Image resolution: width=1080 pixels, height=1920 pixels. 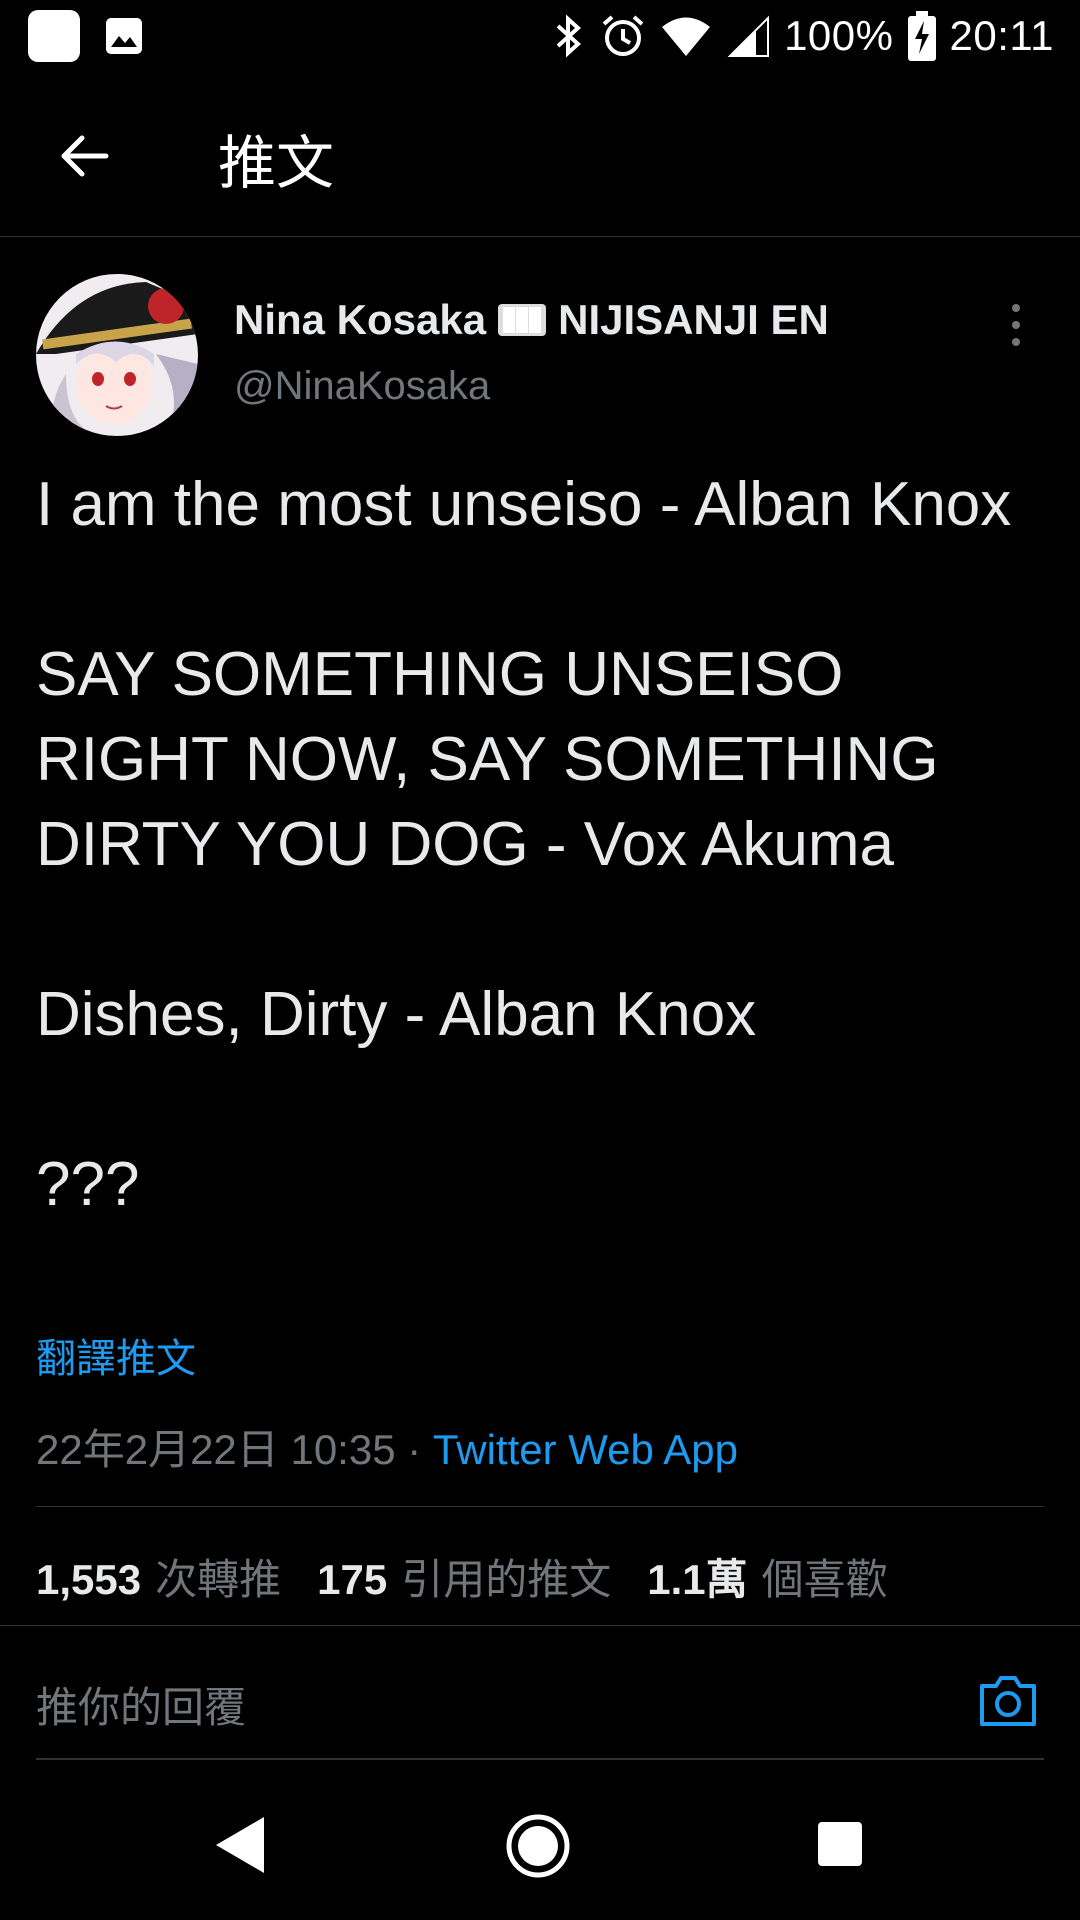 I want to click on quotes-label: 引用的推文, so click(x=506, y=1579).